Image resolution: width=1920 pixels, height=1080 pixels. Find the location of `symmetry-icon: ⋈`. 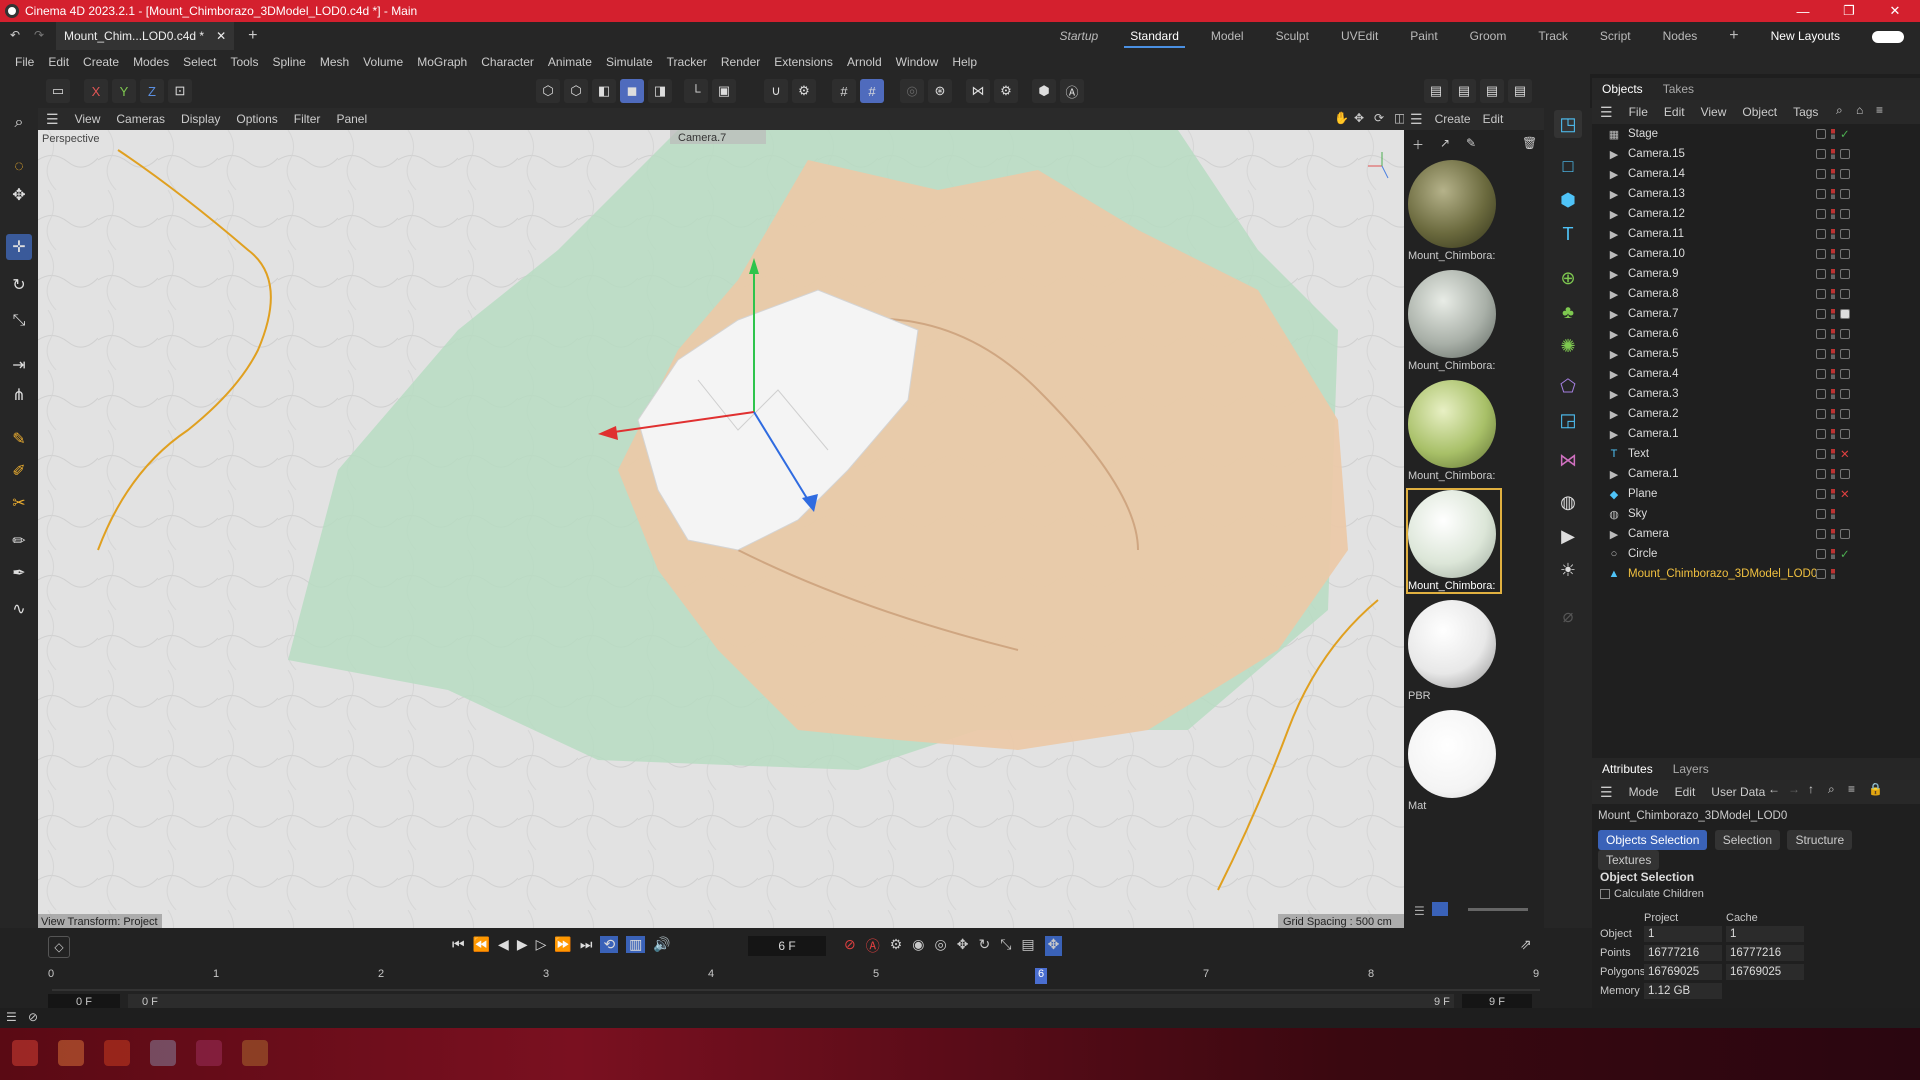

symmetry-icon: ⋈ is located at coordinates (978, 91).